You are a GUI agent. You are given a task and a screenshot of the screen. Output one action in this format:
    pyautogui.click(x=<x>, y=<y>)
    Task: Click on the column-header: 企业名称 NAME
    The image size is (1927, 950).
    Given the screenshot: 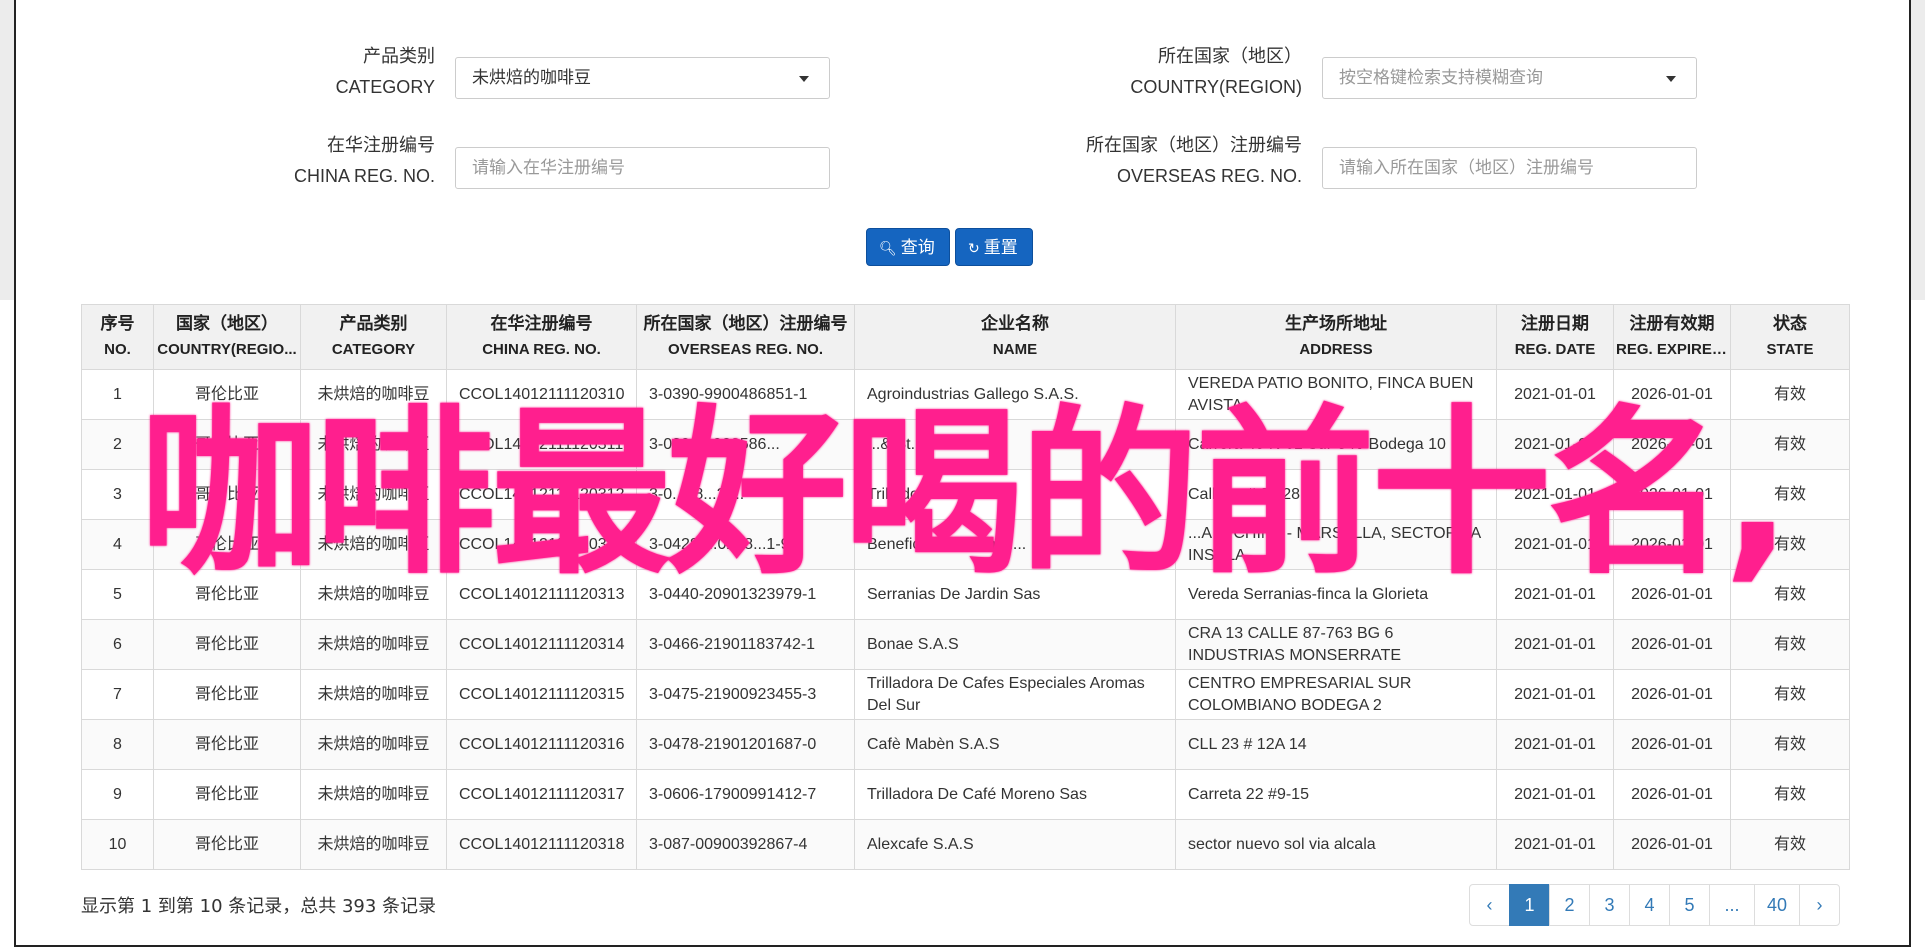 What is the action you would take?
    pyautogui.click(x=1015, y=337)
    